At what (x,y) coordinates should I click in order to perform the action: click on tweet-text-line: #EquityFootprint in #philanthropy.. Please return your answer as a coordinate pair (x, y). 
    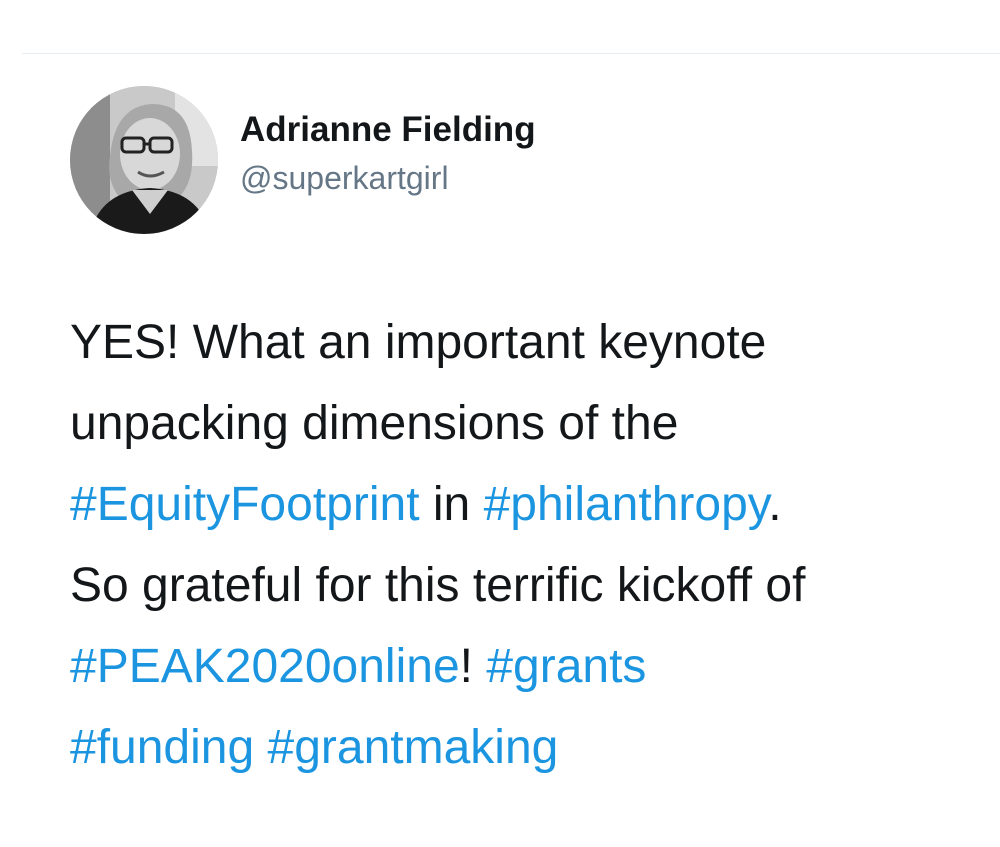
    Looking at the image, I should click on (525, 504).